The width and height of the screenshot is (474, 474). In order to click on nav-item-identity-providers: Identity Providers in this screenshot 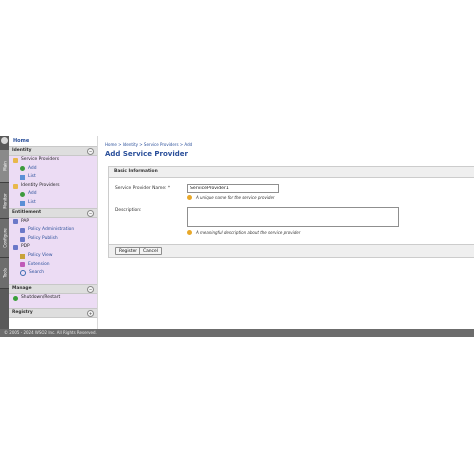, I will do `click(53, 186)`.